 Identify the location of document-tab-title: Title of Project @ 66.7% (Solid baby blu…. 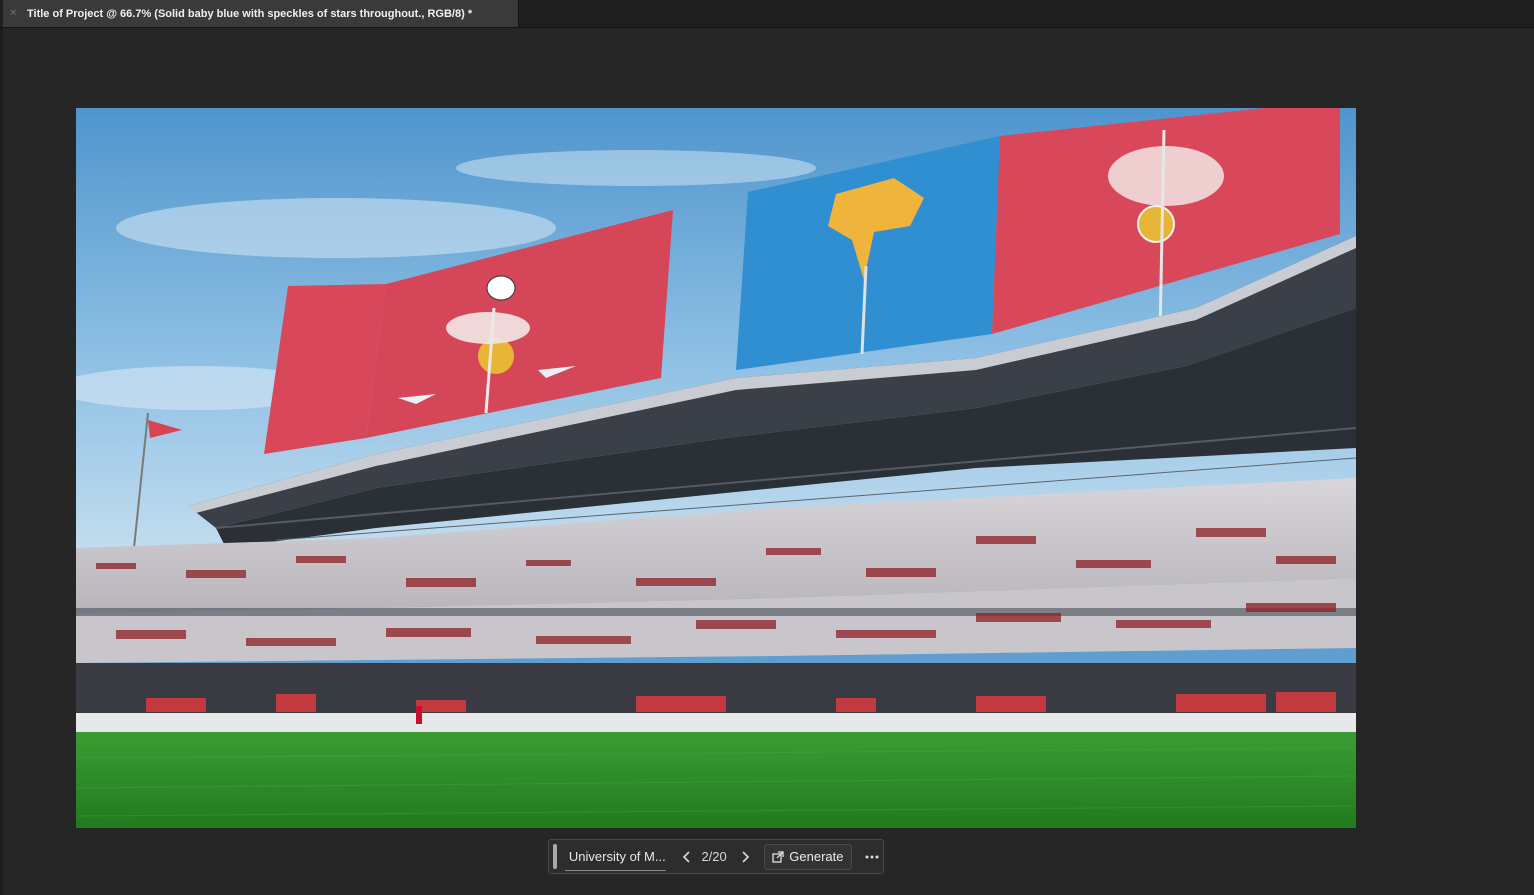
(250, 13).